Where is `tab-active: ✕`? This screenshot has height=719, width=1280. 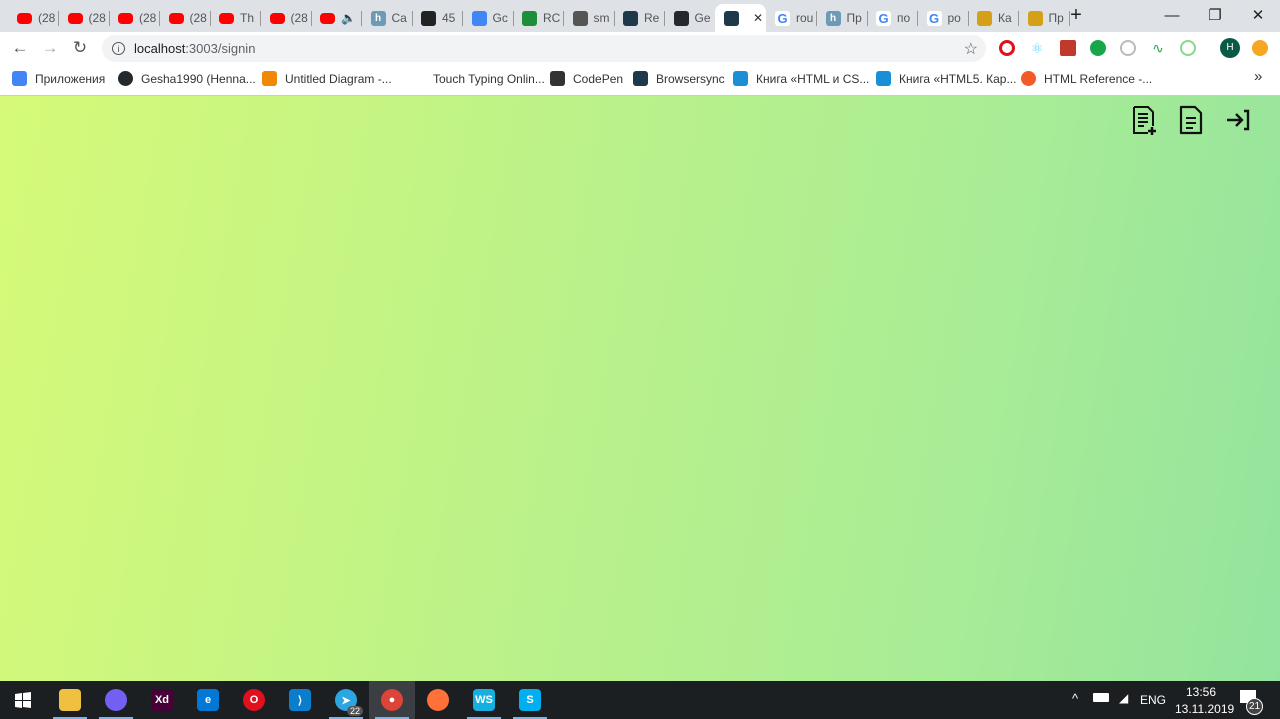 tab-active: ✕ is located at coordinates (740, 18).